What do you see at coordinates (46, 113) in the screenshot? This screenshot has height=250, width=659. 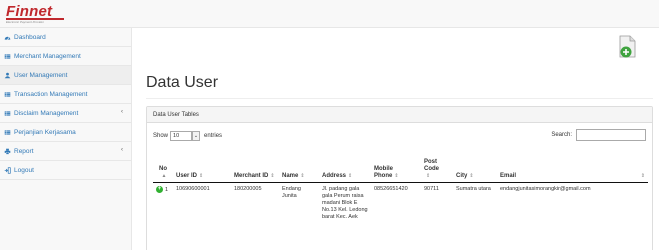 I see `sidebar-item-label: Disclaim Management` at bounding box center [46, 113].